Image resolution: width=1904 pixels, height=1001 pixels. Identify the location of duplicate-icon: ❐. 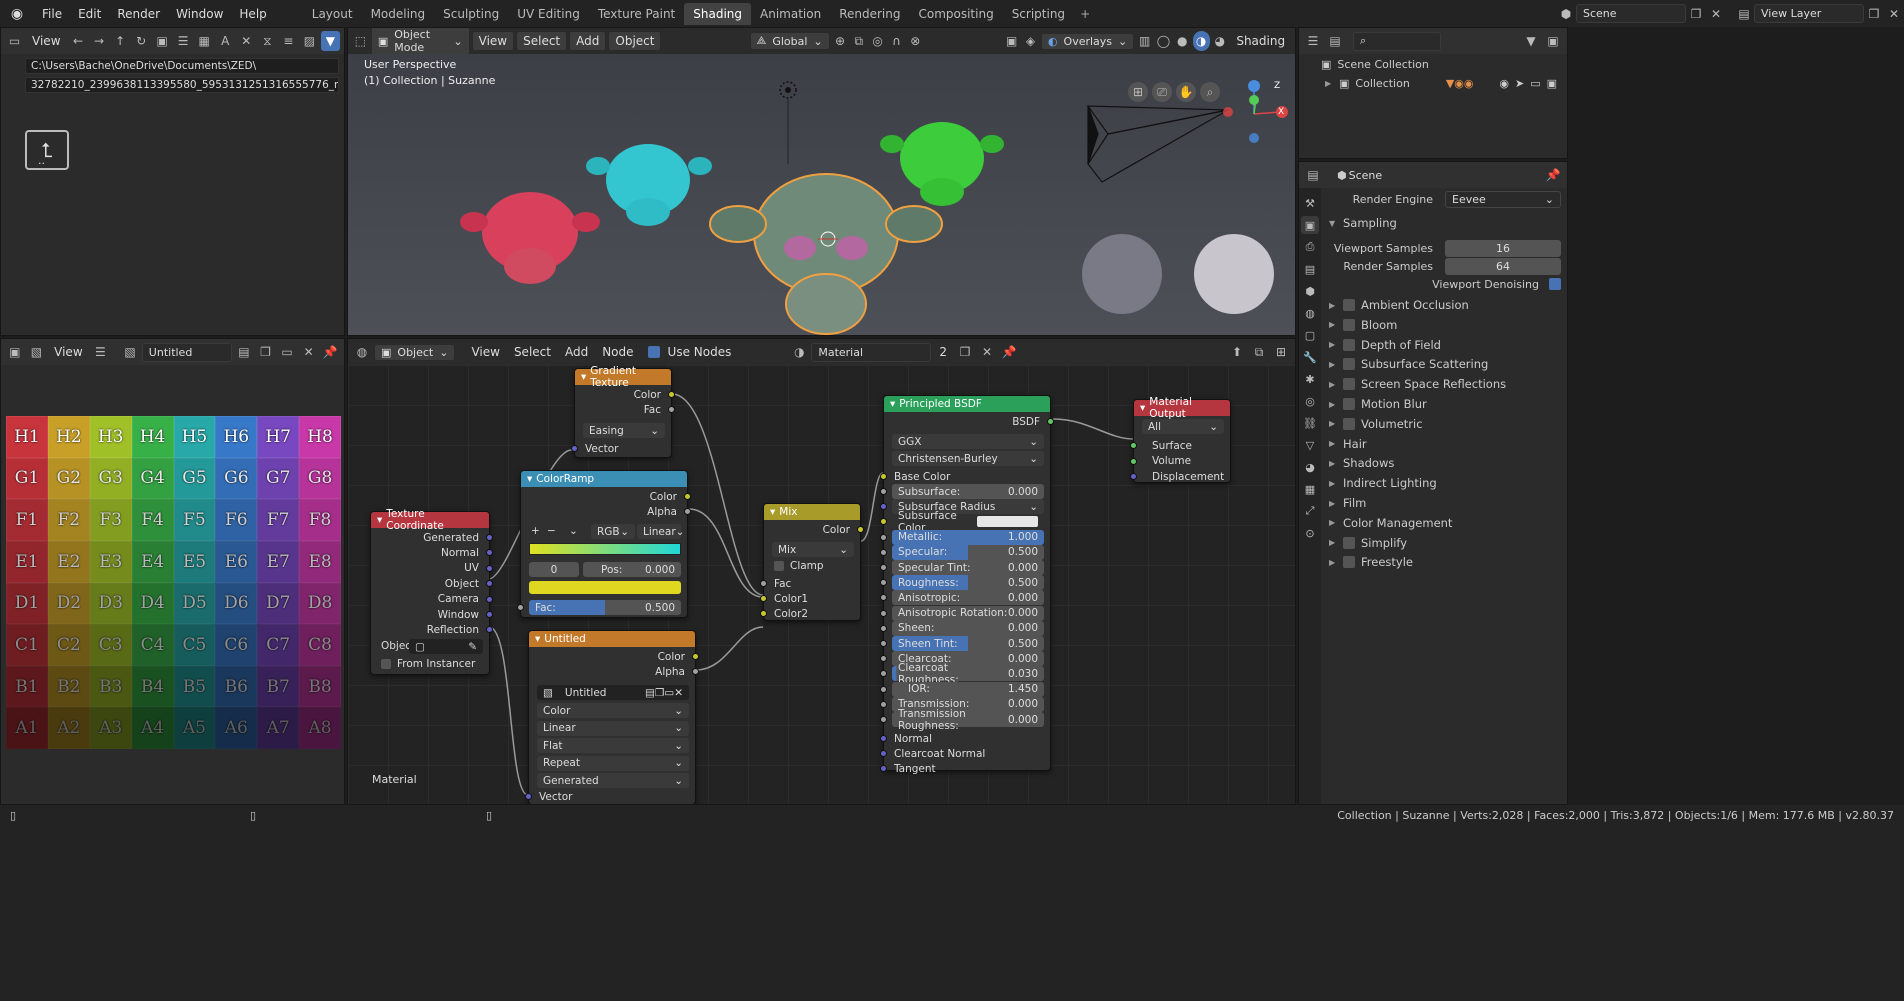
(965, 352).